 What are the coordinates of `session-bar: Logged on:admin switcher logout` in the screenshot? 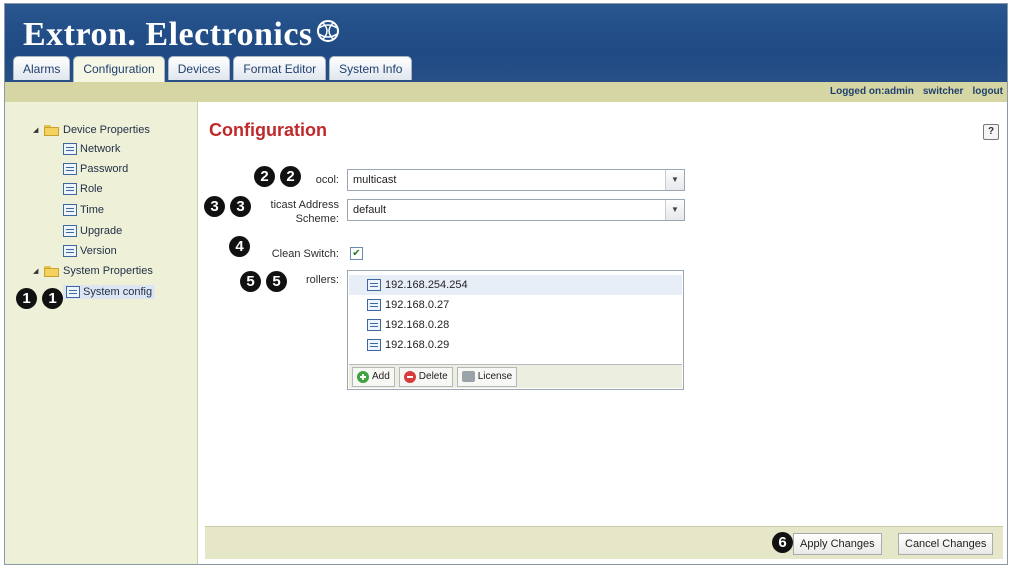 It's located at (506, 92).